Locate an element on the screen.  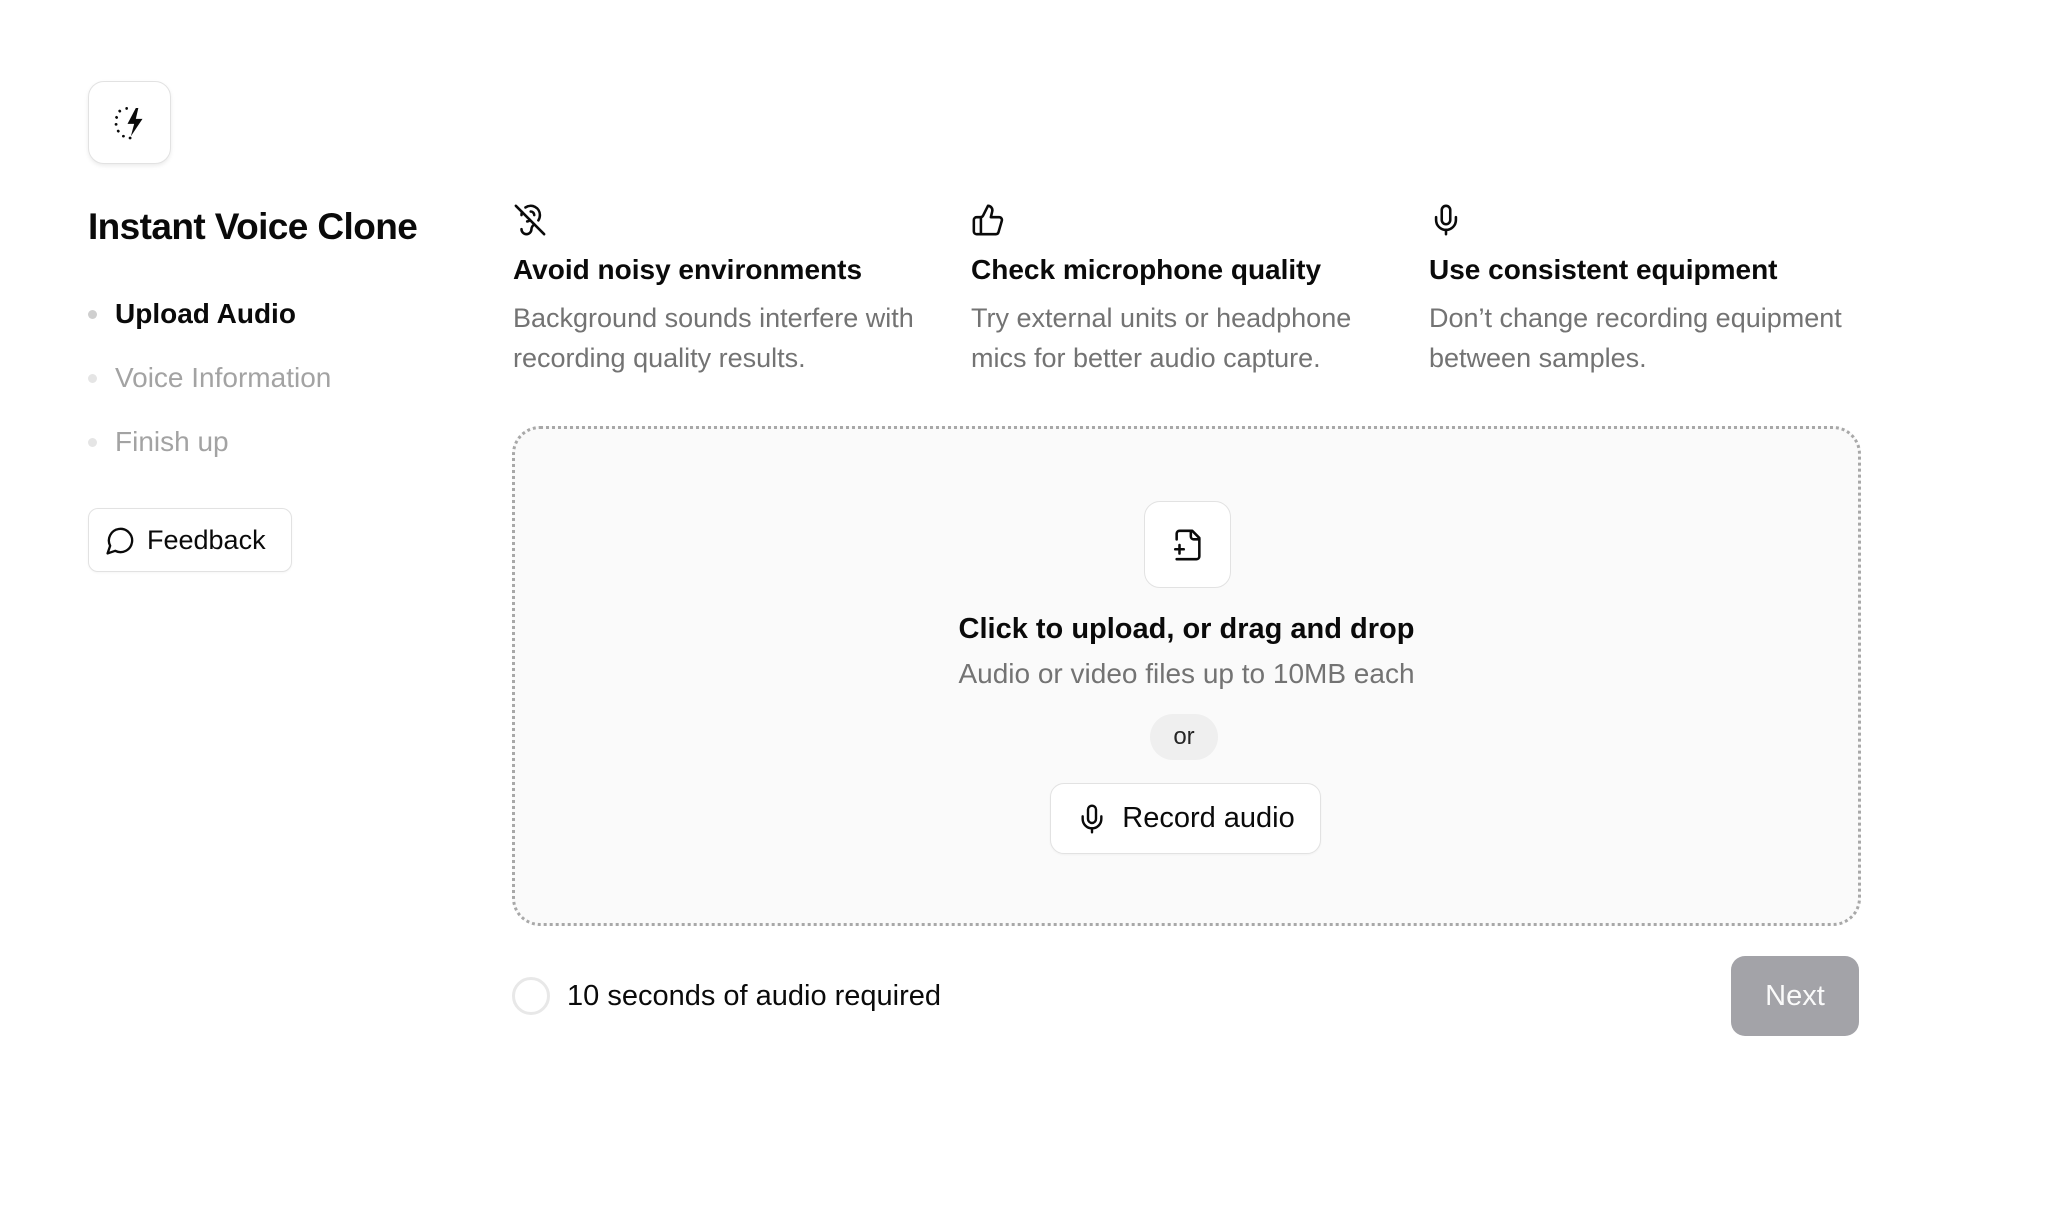
feedback-label: Feedback is located at coordinates (206, 539).